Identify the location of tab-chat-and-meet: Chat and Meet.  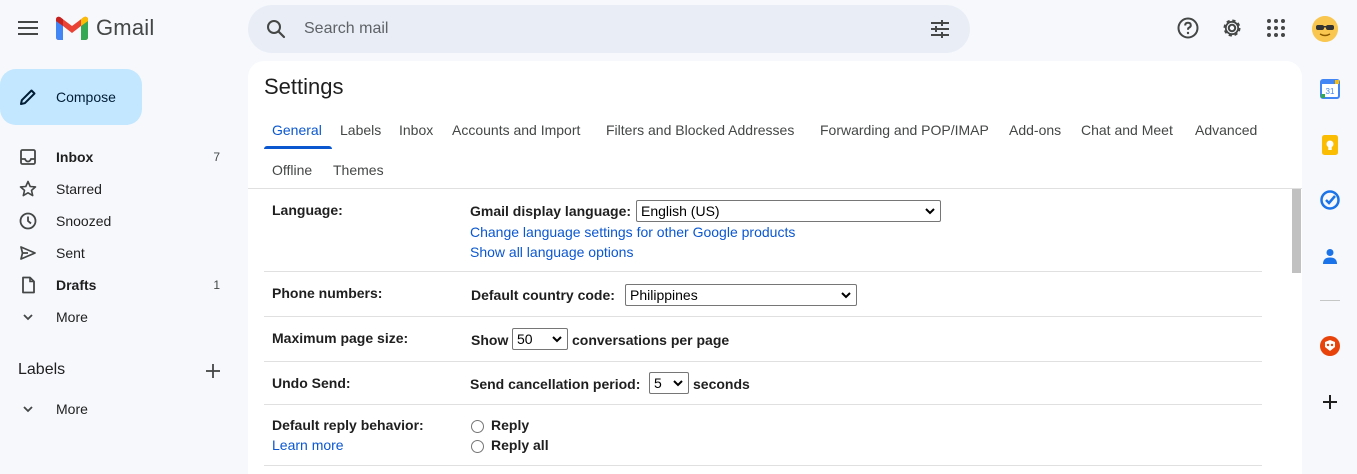
(1127, 130).